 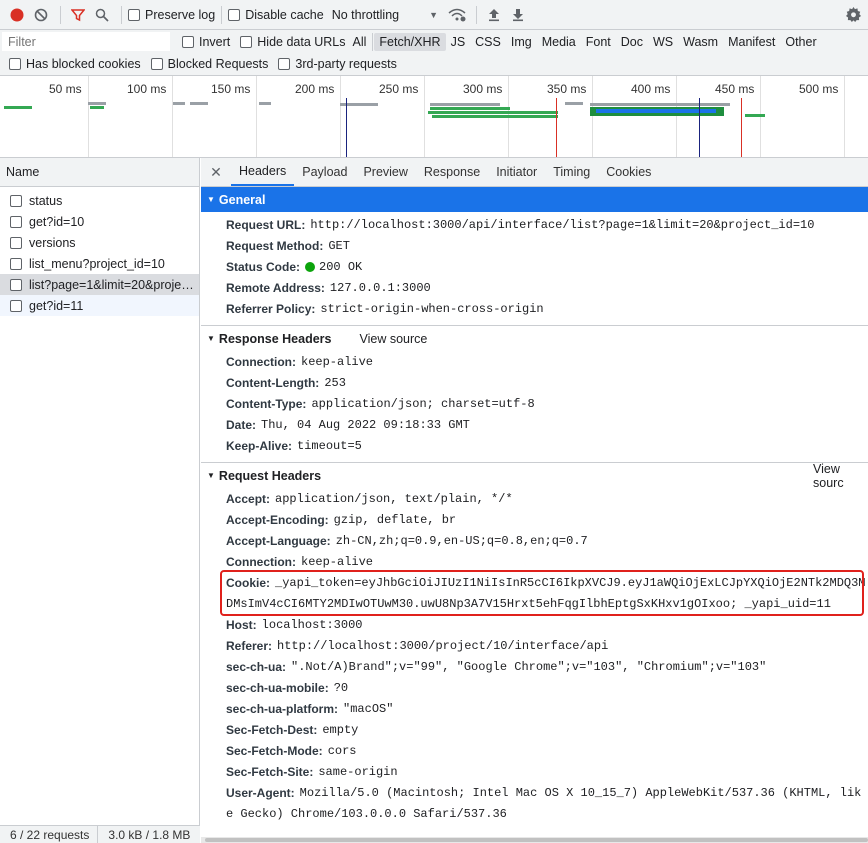 What do you see at coordinates (700, 42) in the screenshot?
I see `type-filter-wasm: Wasm` at bounding box center [700, 42].